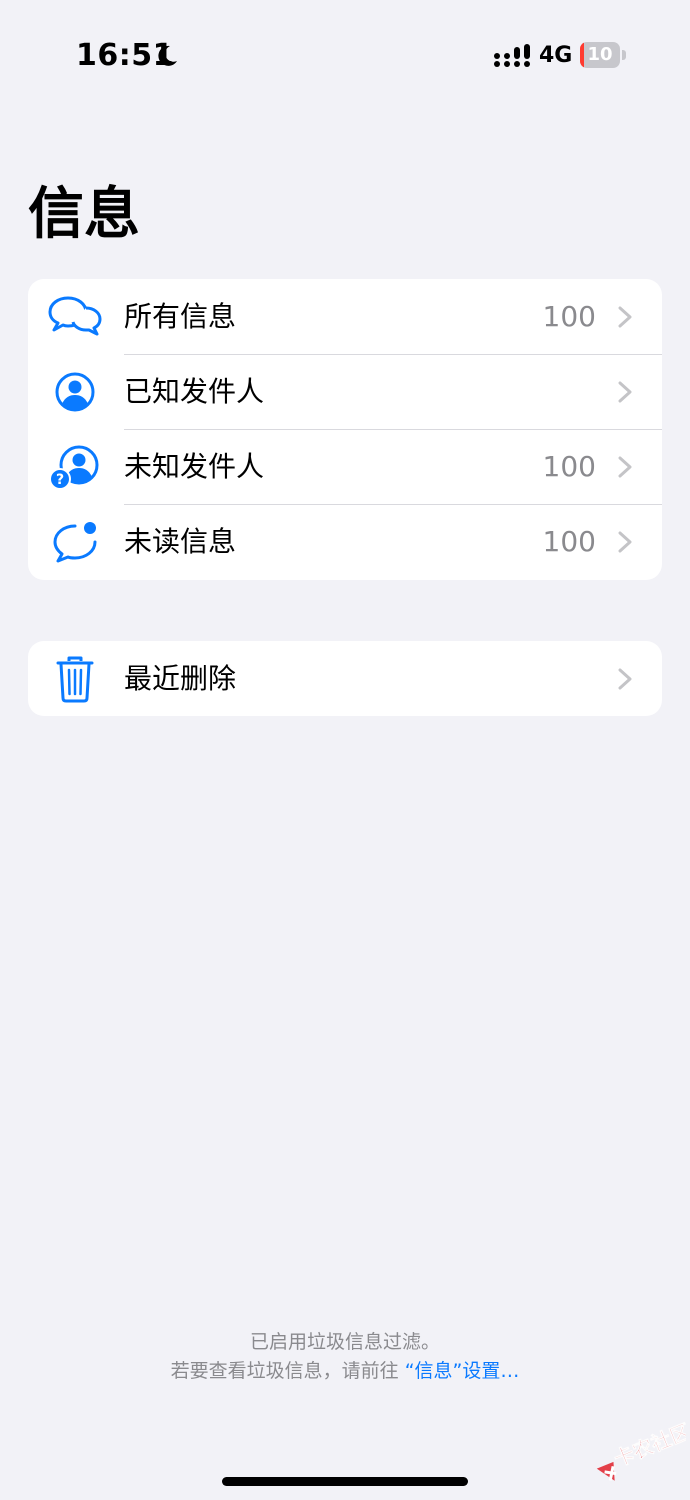 This screenshot has height=1500, width=690. I want to click on watermark-logo: 卡农社区, so click(641, 1450).